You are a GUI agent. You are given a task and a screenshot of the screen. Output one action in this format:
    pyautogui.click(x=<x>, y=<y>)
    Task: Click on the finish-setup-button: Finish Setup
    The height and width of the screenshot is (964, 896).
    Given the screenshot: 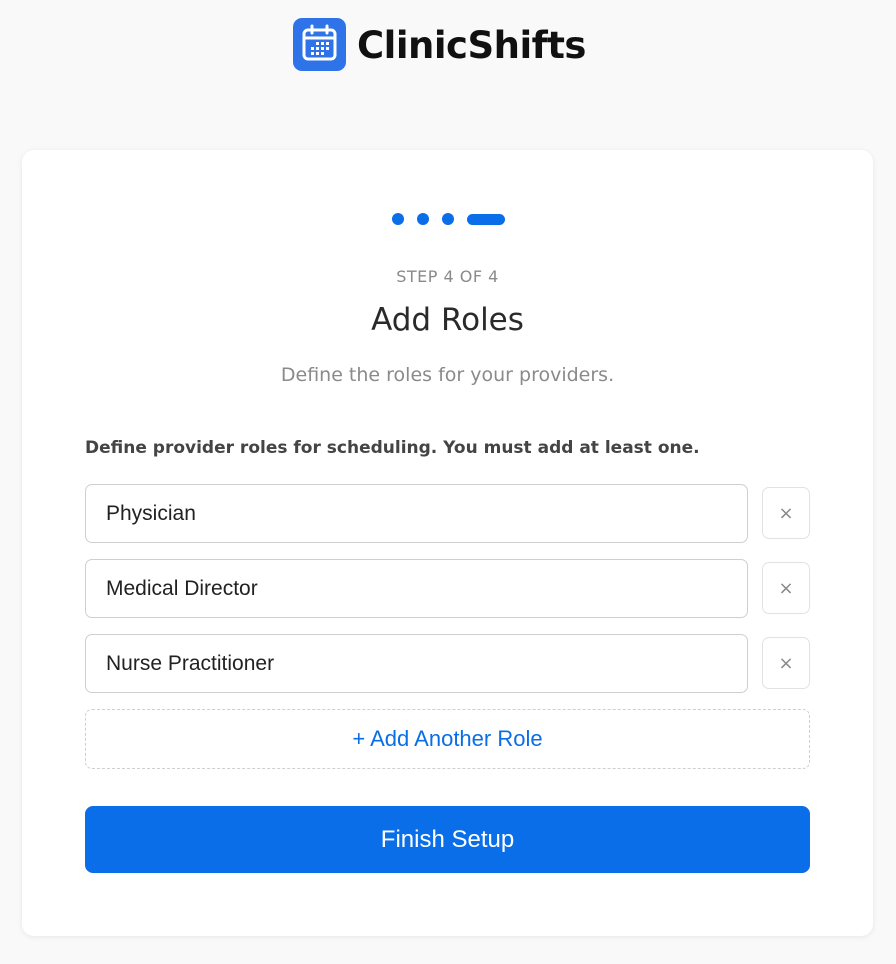 What is the action you would take?
    pyautogui.click(x=447, y=839)
    